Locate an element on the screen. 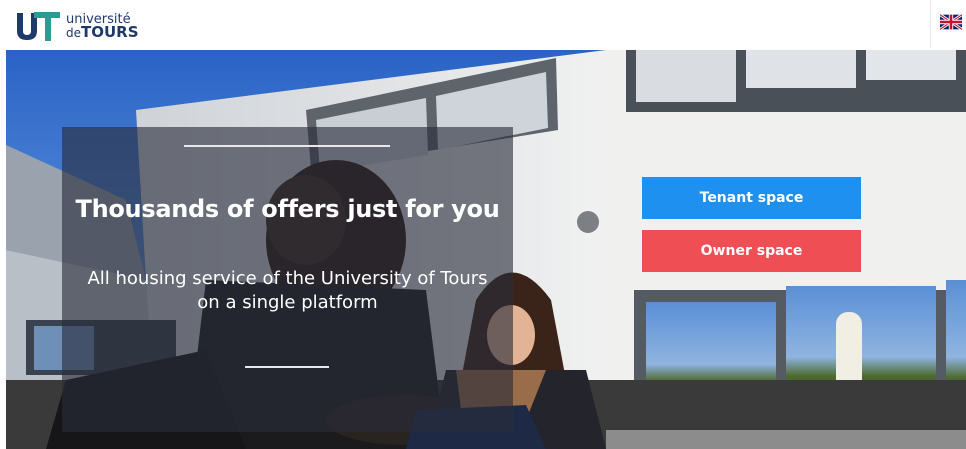 Image resolution: width=966 pixels, height=449 pixels. panel-divider-top is located at coordinates (287, 146).